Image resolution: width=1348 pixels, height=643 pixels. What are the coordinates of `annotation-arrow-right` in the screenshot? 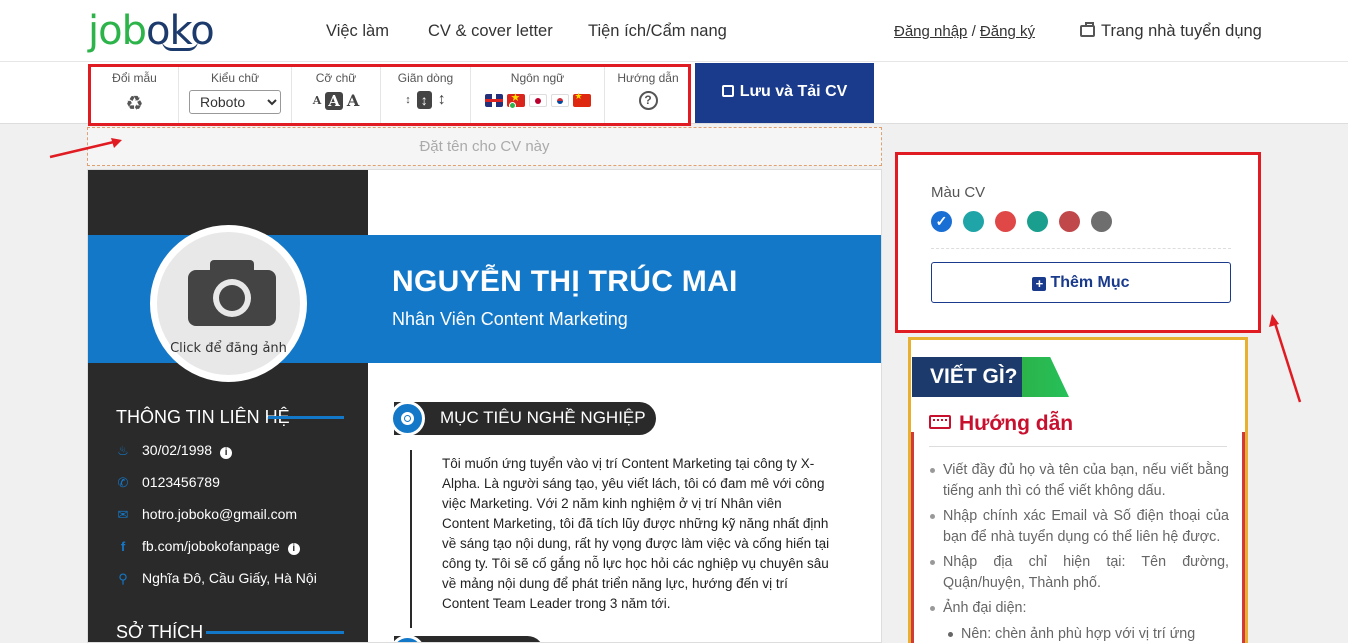 It's located at (1285, 358).